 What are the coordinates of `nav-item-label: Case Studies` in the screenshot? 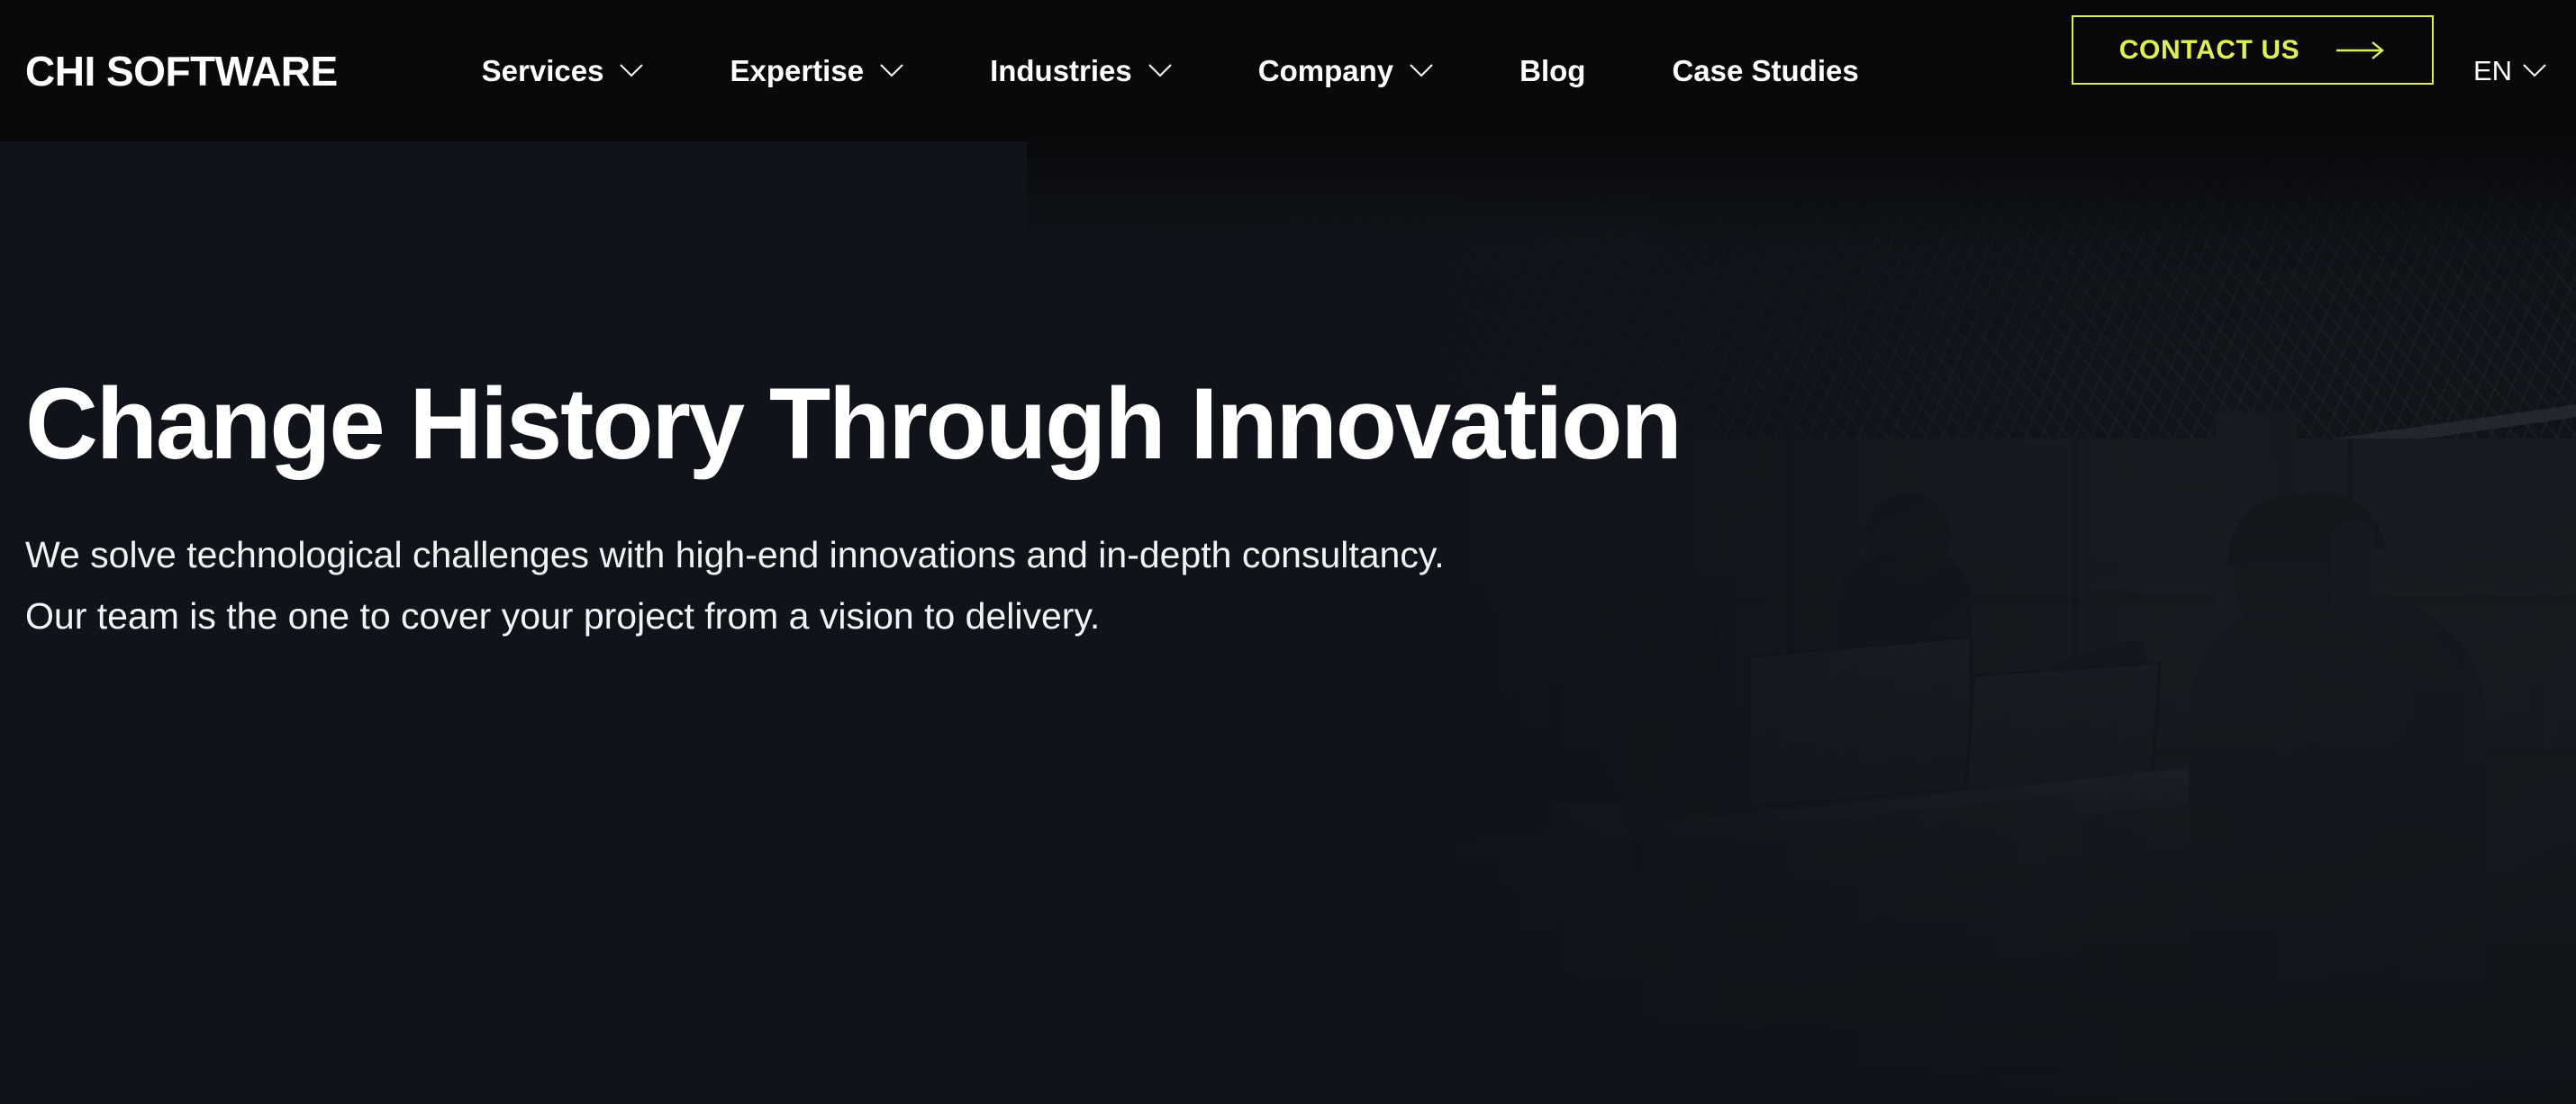 It's located at (1765, 70).